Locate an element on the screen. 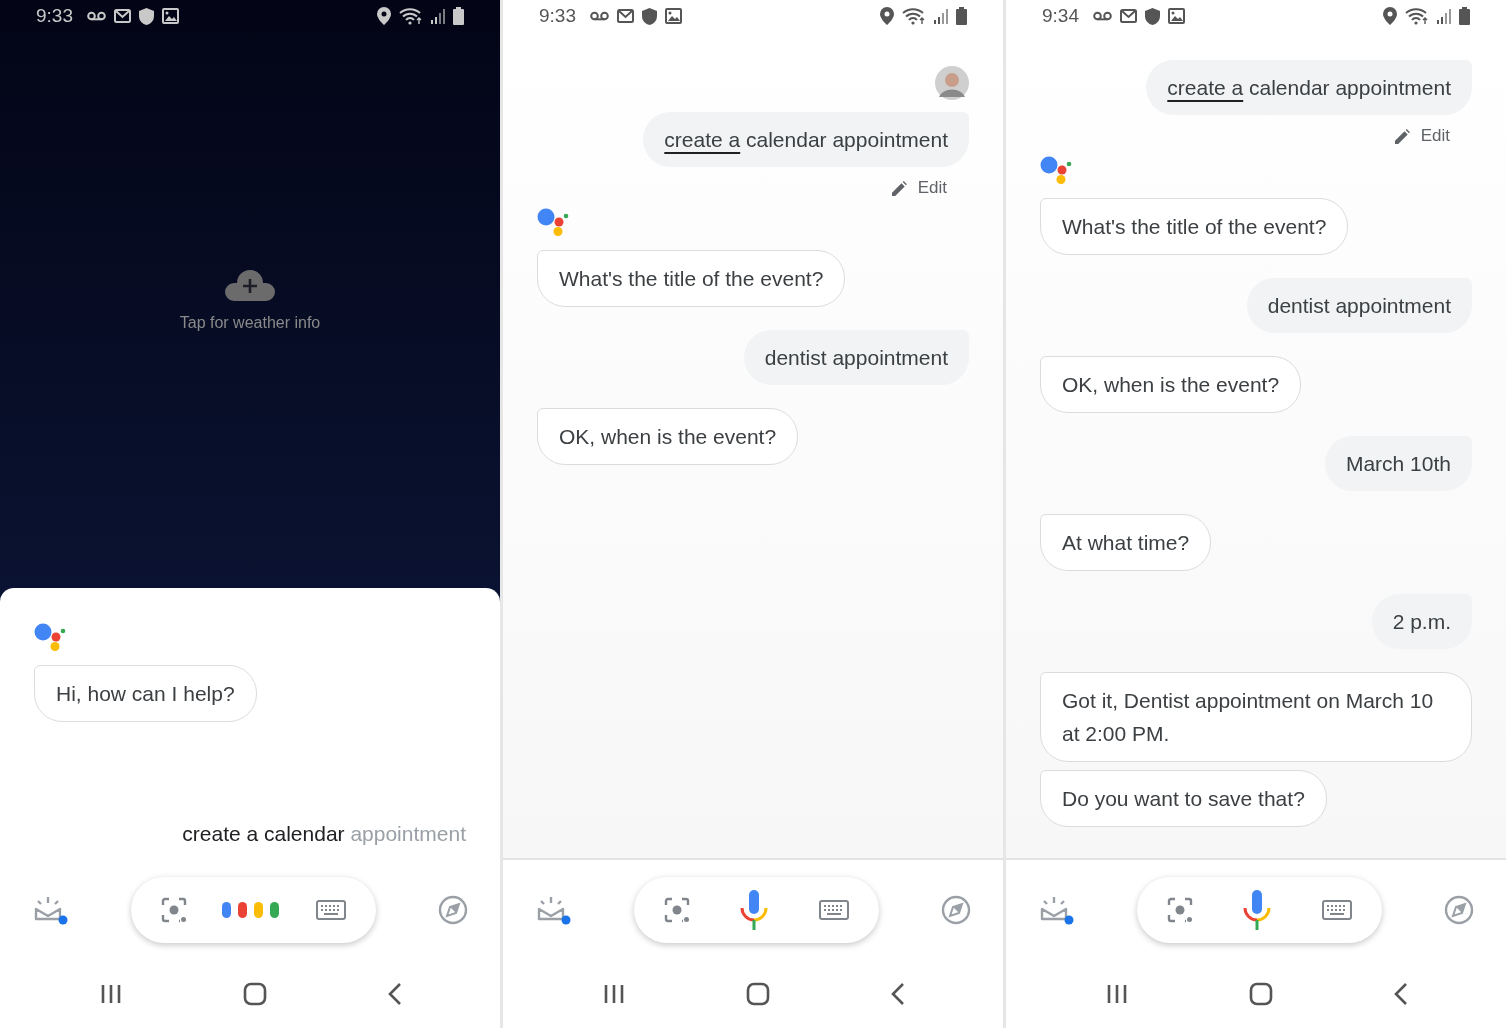  status-time: 9:34 is located at coordinates (1060, 16).